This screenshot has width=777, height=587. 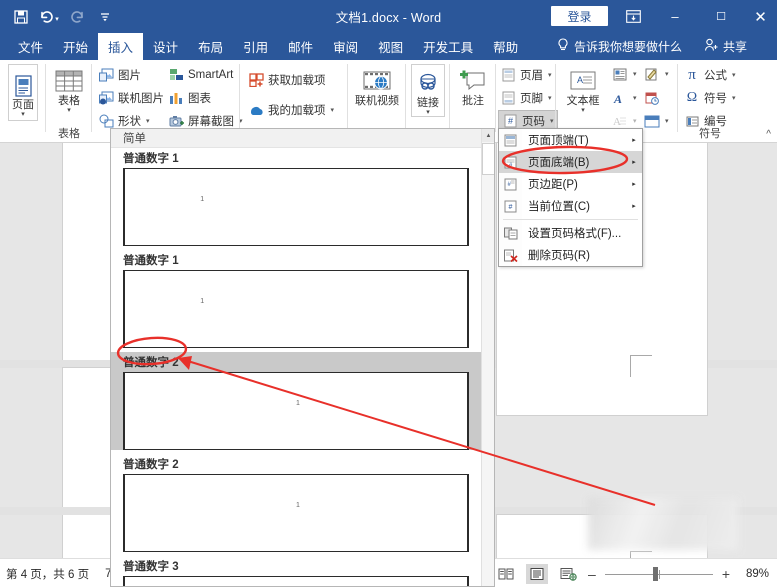 I want to click on quick-access-toolbar: ▾, so click(x=63, y=16).